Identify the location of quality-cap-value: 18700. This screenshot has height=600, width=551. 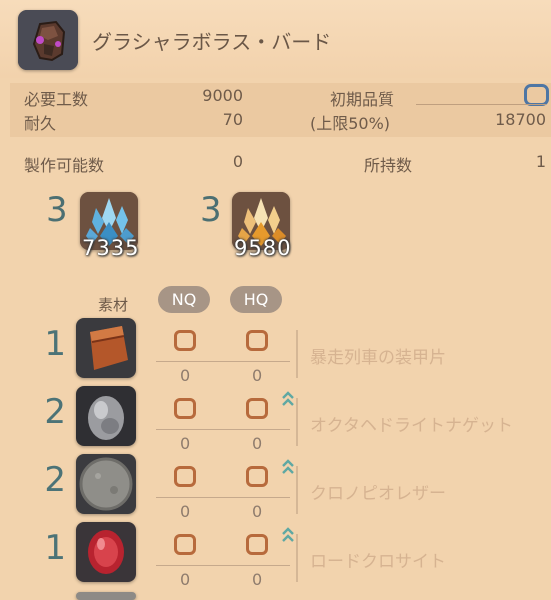
(520, 119).